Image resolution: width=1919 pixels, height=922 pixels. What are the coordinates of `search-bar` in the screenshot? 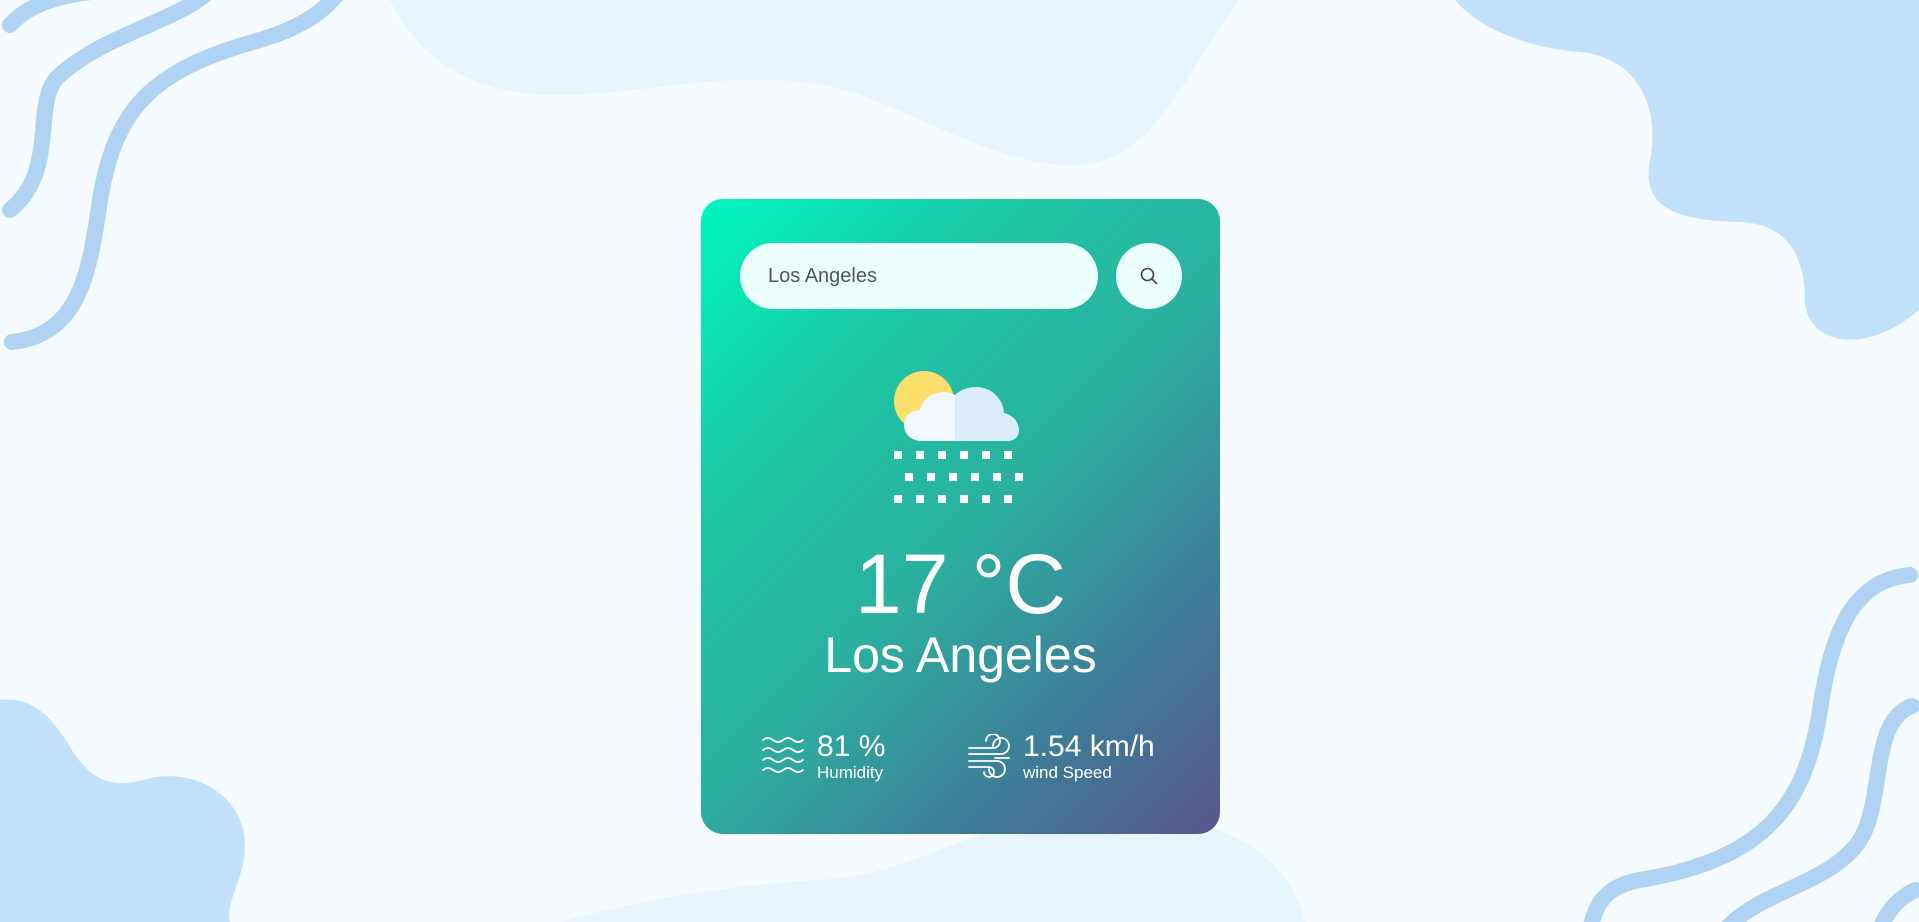 It's located at (961, 276).